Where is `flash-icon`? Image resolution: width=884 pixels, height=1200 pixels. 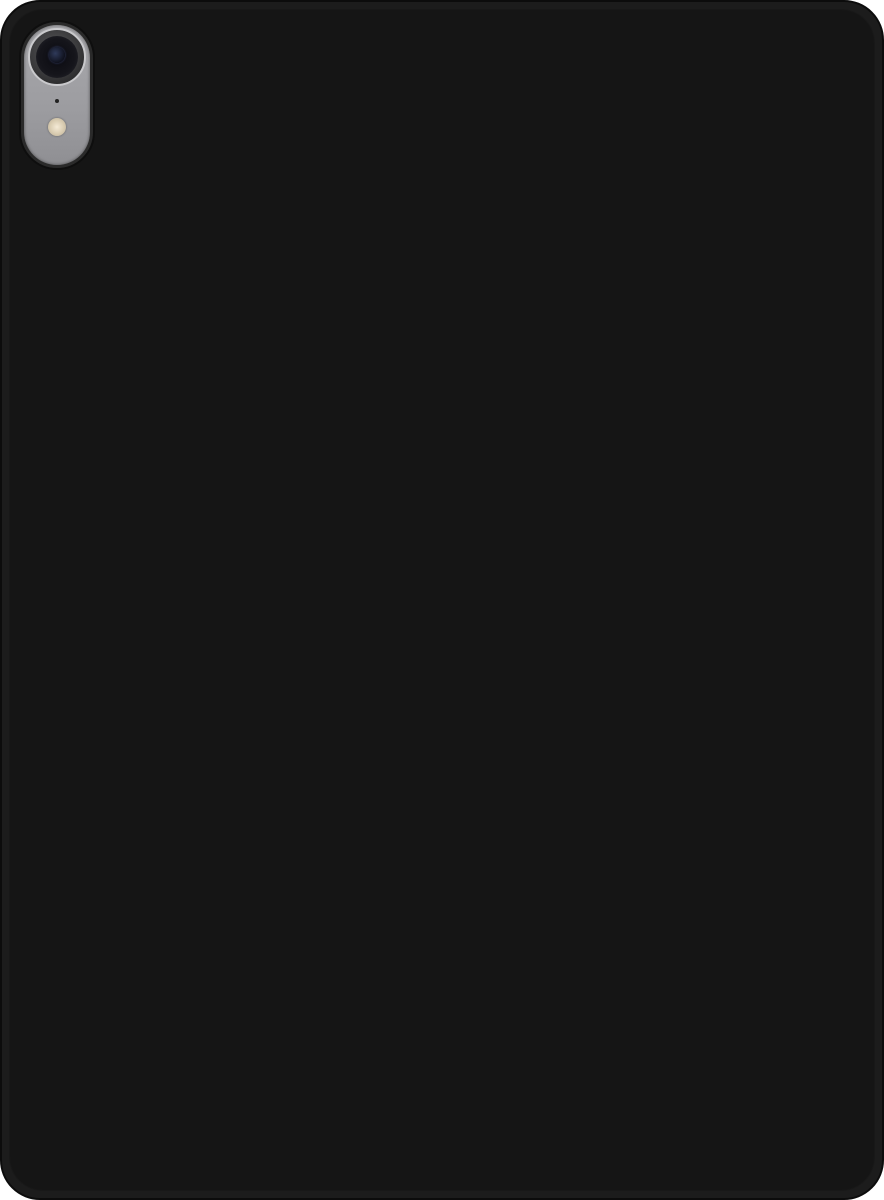 flash-icon is located at coordinates (57, 127).